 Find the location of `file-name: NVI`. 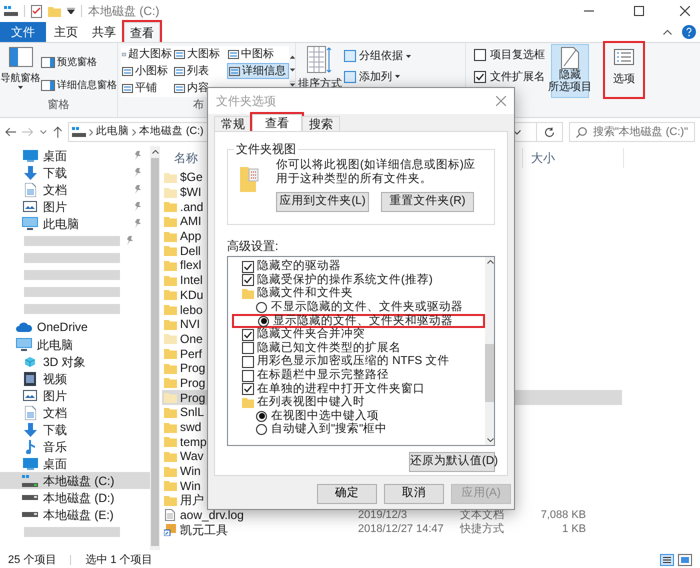

file-name: NVI is located at coordinates (189, 325).